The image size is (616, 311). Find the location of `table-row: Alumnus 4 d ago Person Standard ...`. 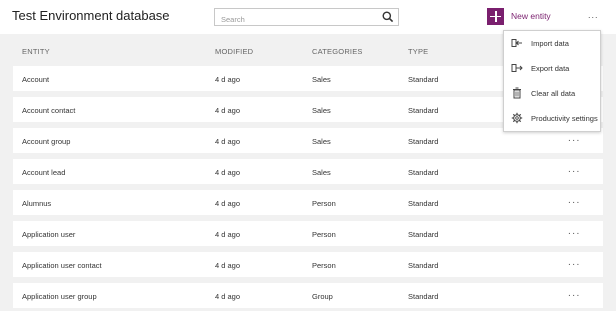

table-row: Alumnus 4 d ago Person Standard ... is located at coordinates (308, 202).